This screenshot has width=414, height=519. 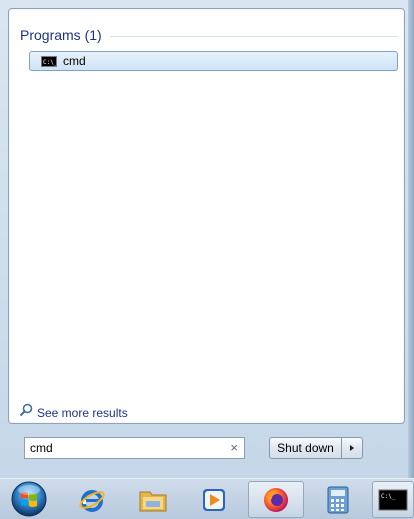 I want to click on search-input, so click(x=125, y=448).